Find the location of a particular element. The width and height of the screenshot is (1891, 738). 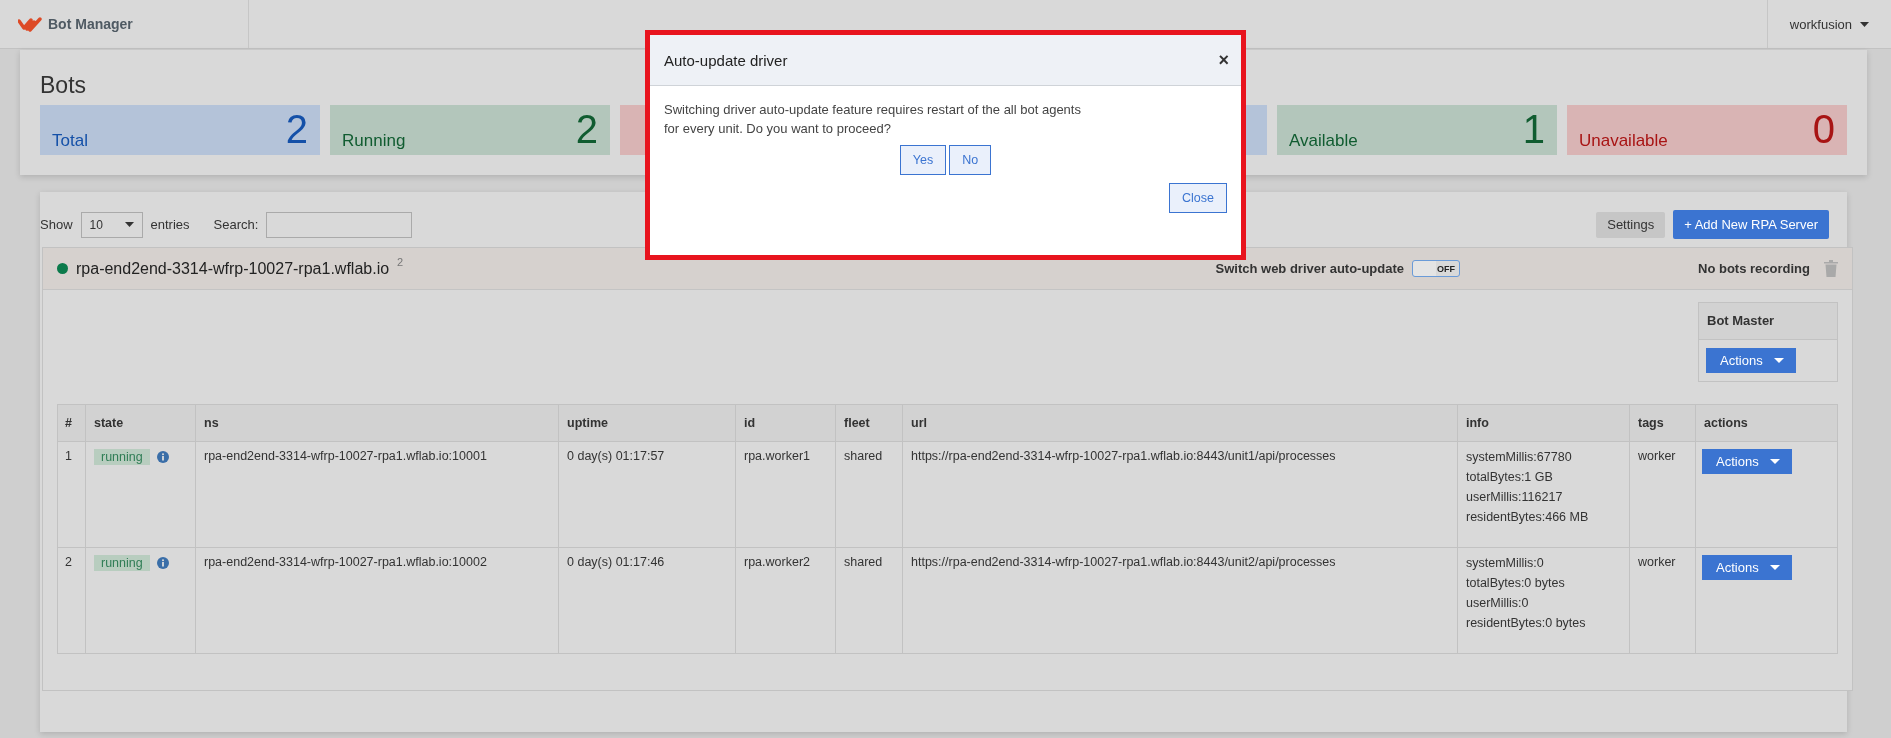

user-menu: workfusion is located at coordinates (1828, 24).